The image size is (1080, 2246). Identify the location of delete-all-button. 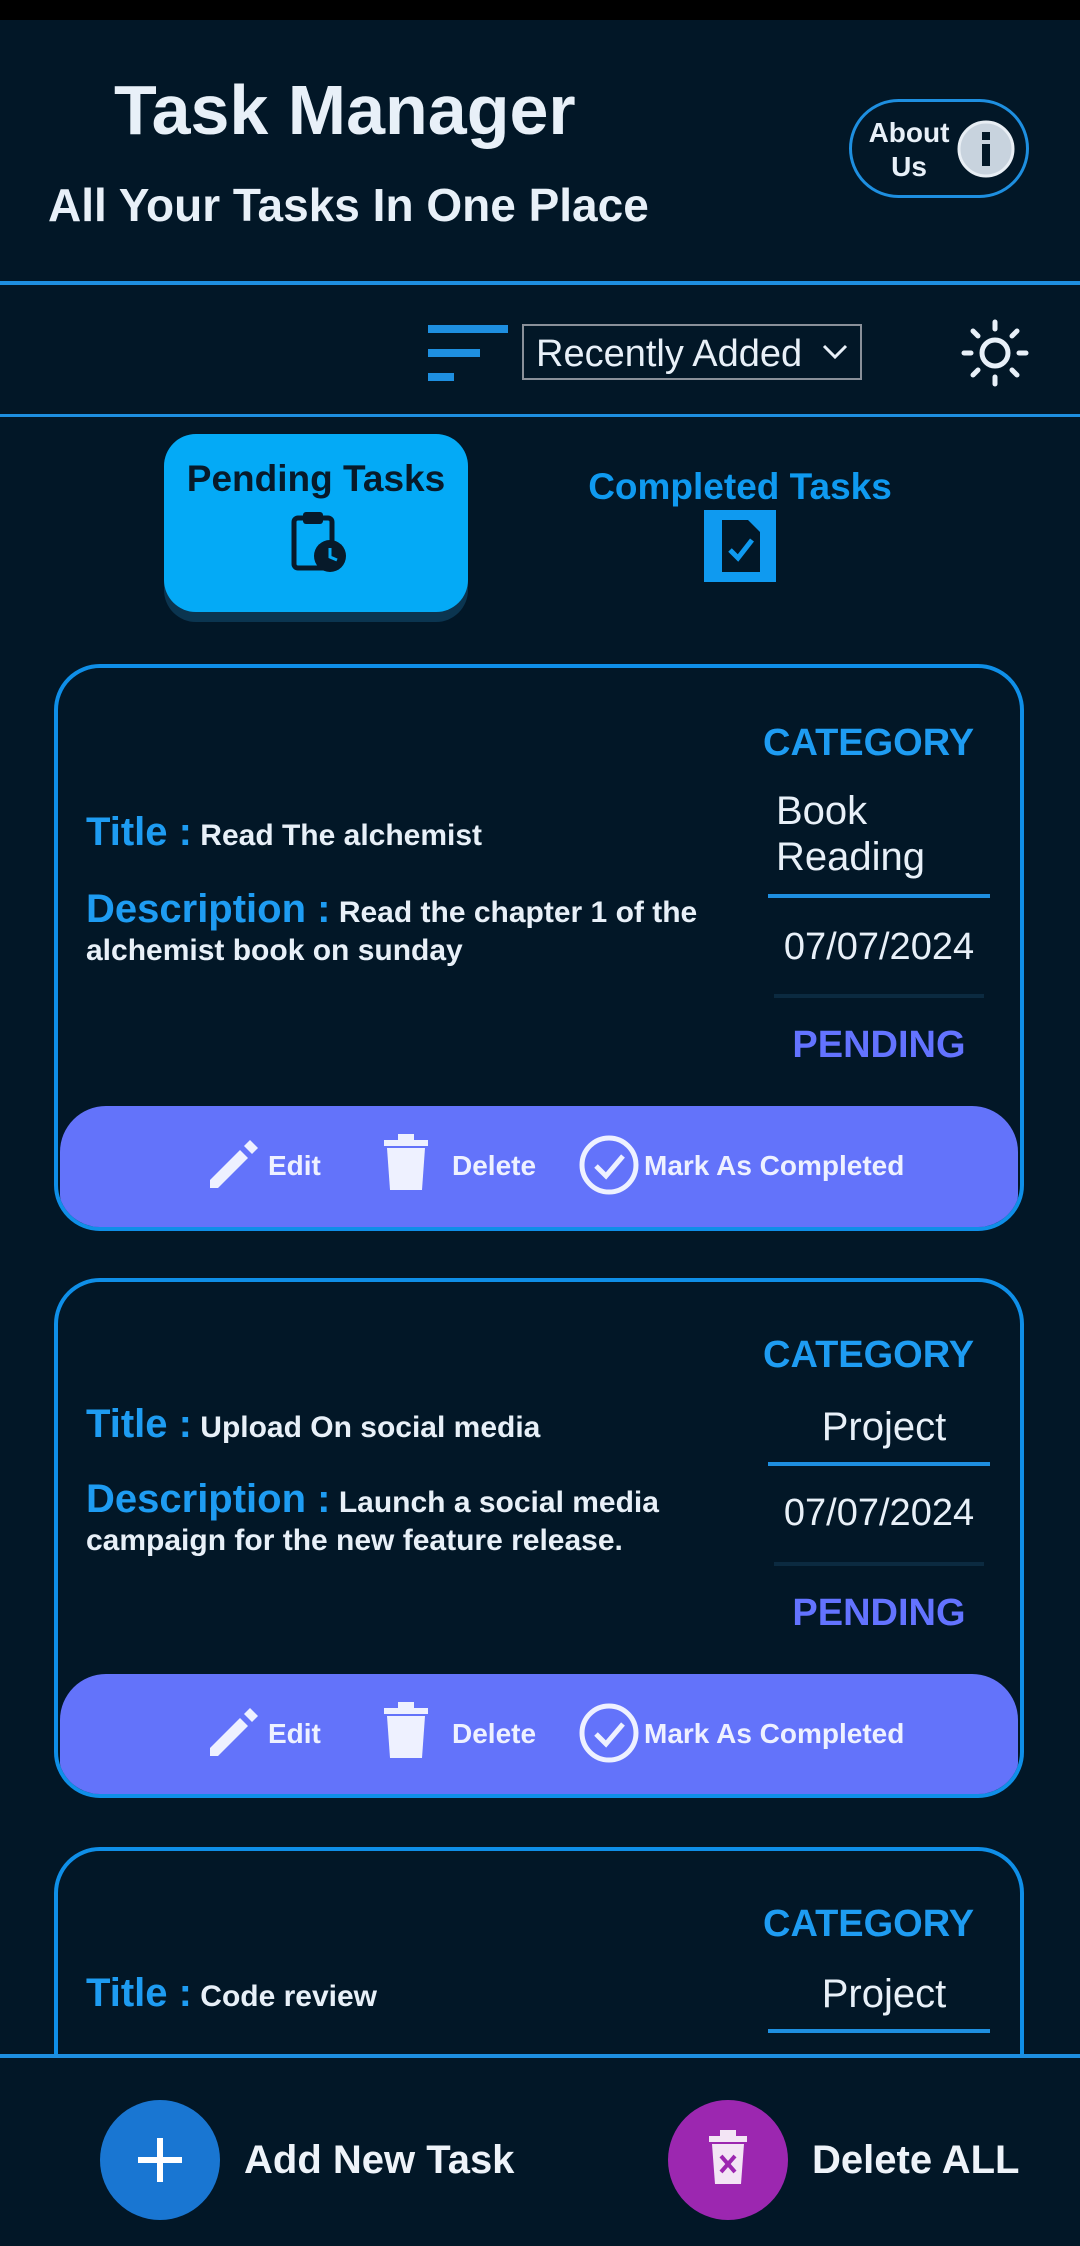
(728, 2160).